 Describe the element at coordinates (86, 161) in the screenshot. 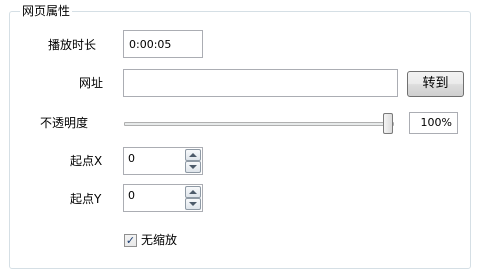

I see `start-x-label: 起点X` at that location.